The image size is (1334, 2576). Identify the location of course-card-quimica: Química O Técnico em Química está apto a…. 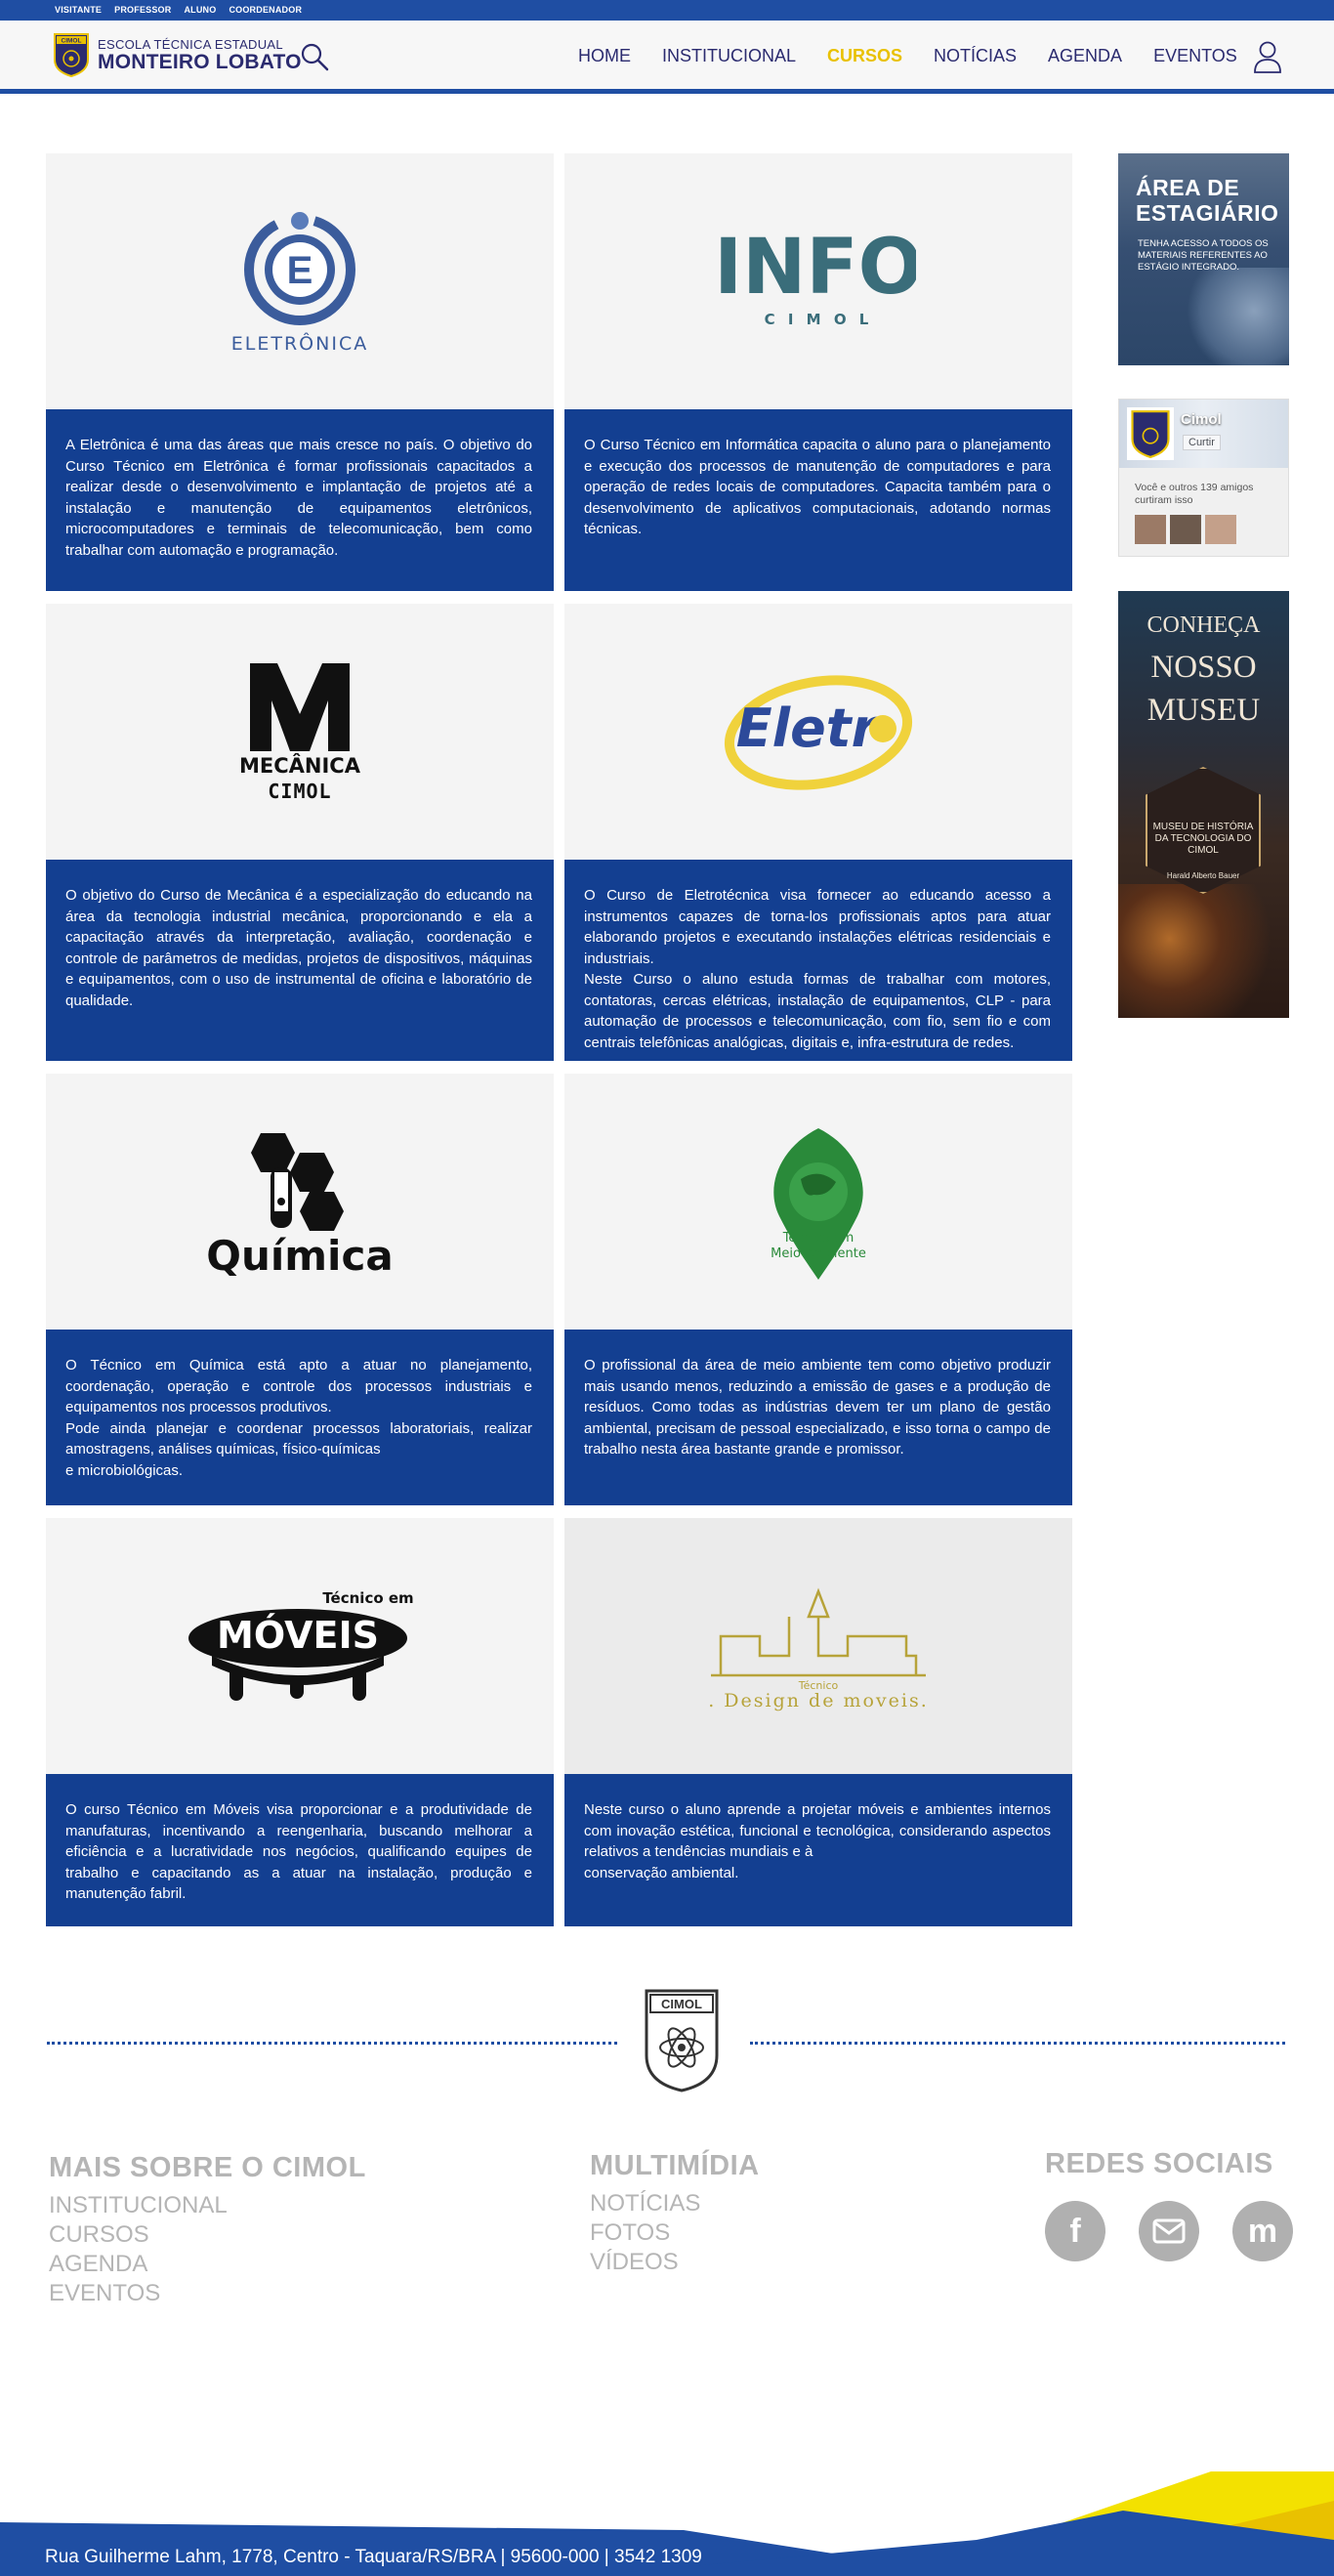
(300, 1289).